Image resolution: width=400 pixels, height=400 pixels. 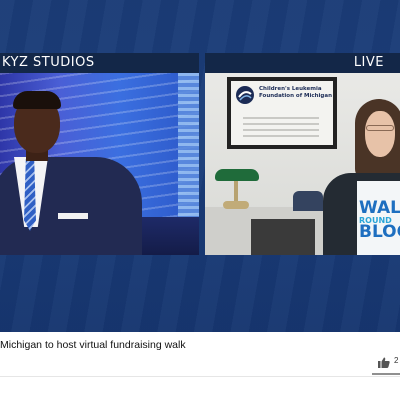 What do you see at coordinates (396, 360) in the screenshot?
I see `like-count: 2` at bounding box center [396, 360].